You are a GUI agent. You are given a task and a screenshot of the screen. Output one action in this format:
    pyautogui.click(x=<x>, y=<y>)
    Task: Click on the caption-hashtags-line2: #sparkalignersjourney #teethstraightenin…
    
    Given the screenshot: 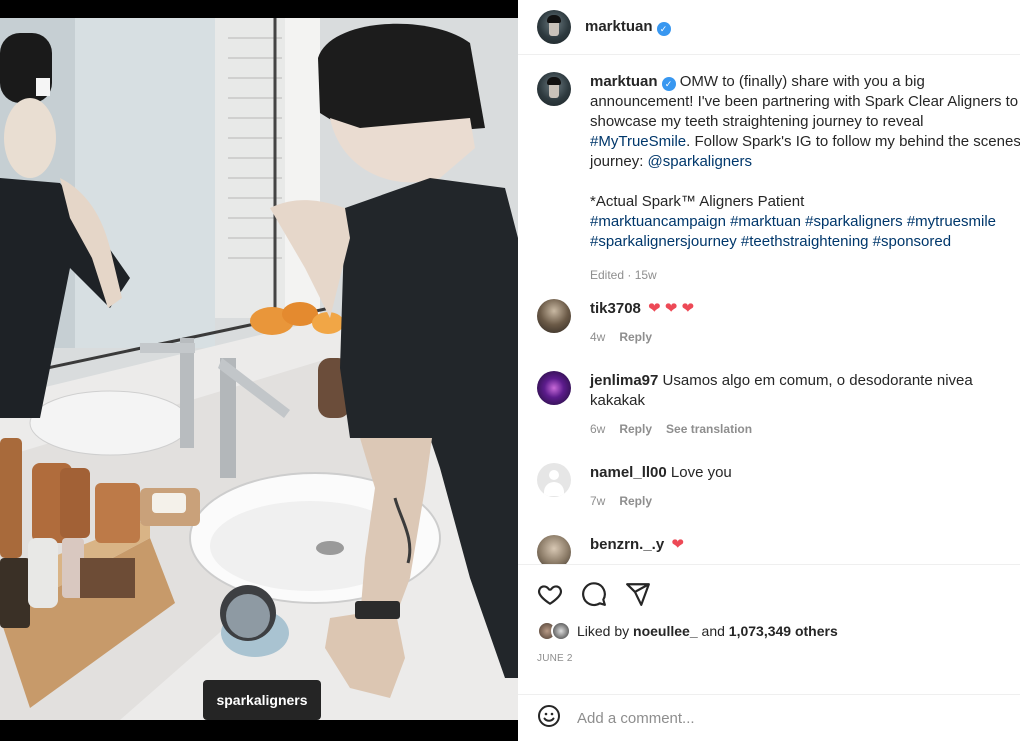 What is the action you would take?
    pyautogui.click(x=805, y=242)
    